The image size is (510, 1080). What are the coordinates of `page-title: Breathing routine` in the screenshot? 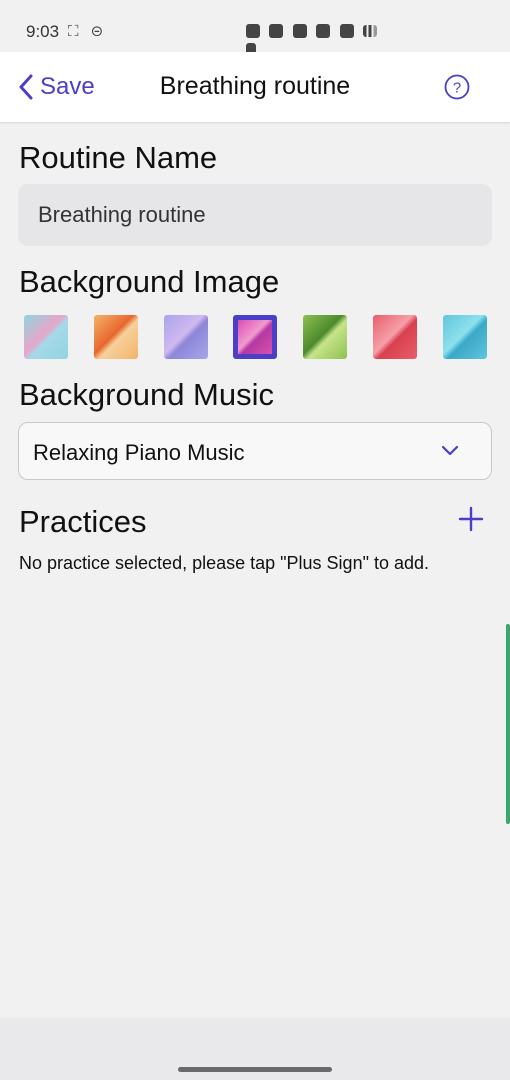 It's located at (255, 86).